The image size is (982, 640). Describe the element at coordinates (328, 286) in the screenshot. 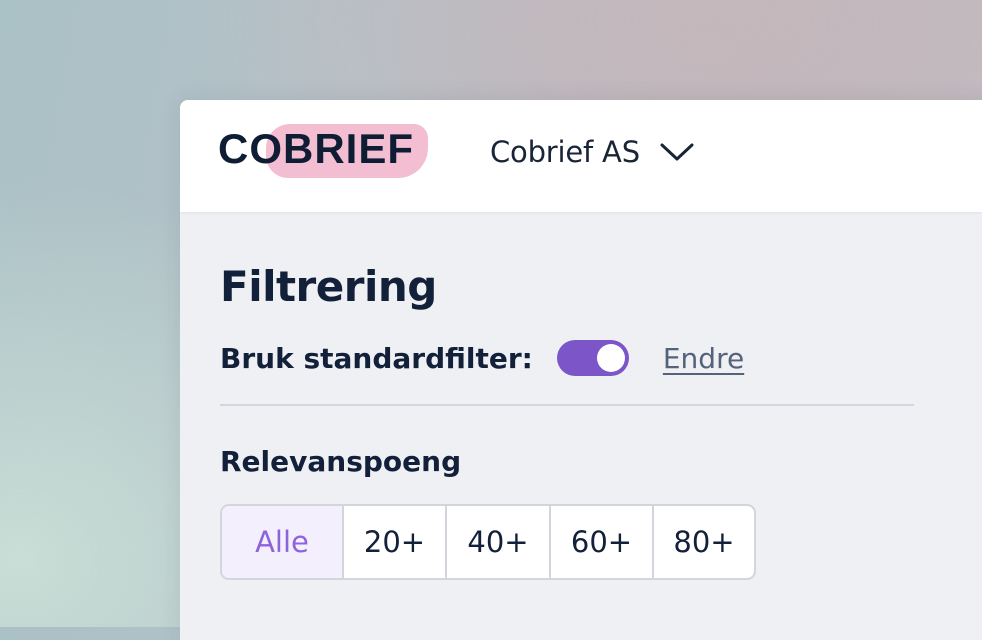

I see `page-title: Filtrering` at that location.